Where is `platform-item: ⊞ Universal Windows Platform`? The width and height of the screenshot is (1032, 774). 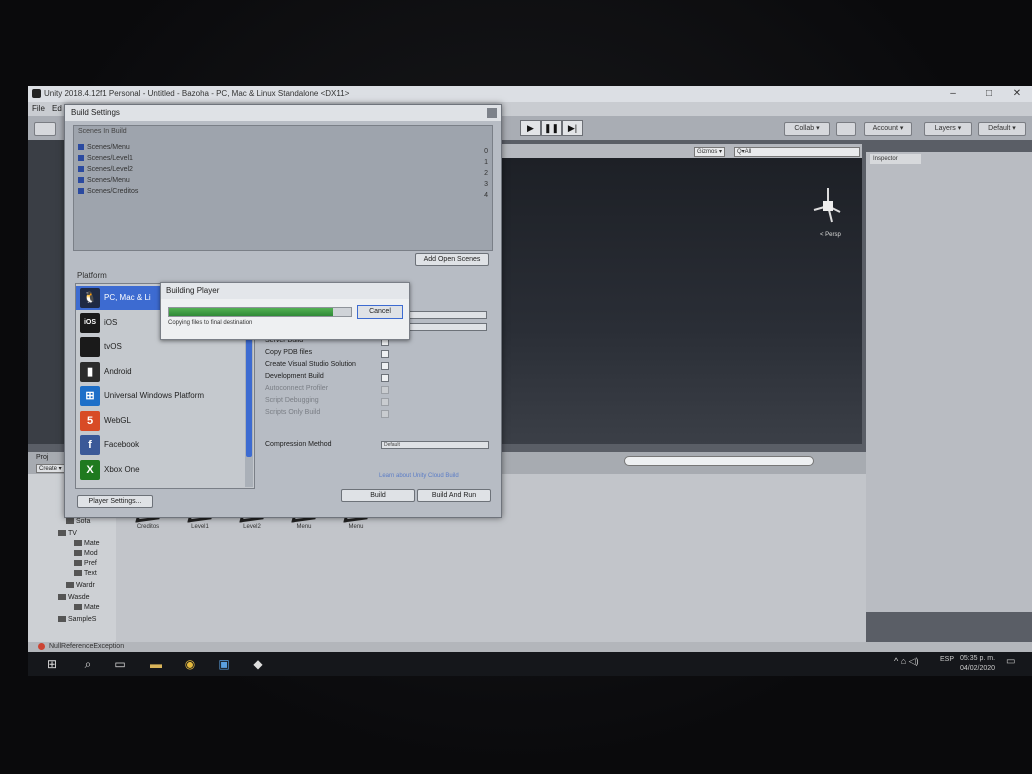
platform-item: ⊞ Universal Windows Platform is located at coordinates (160, 396).